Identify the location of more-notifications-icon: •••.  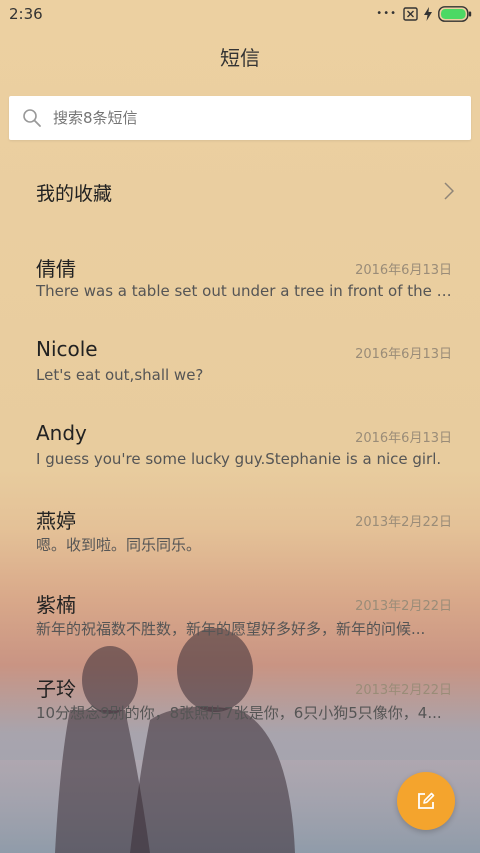
(386, 13).